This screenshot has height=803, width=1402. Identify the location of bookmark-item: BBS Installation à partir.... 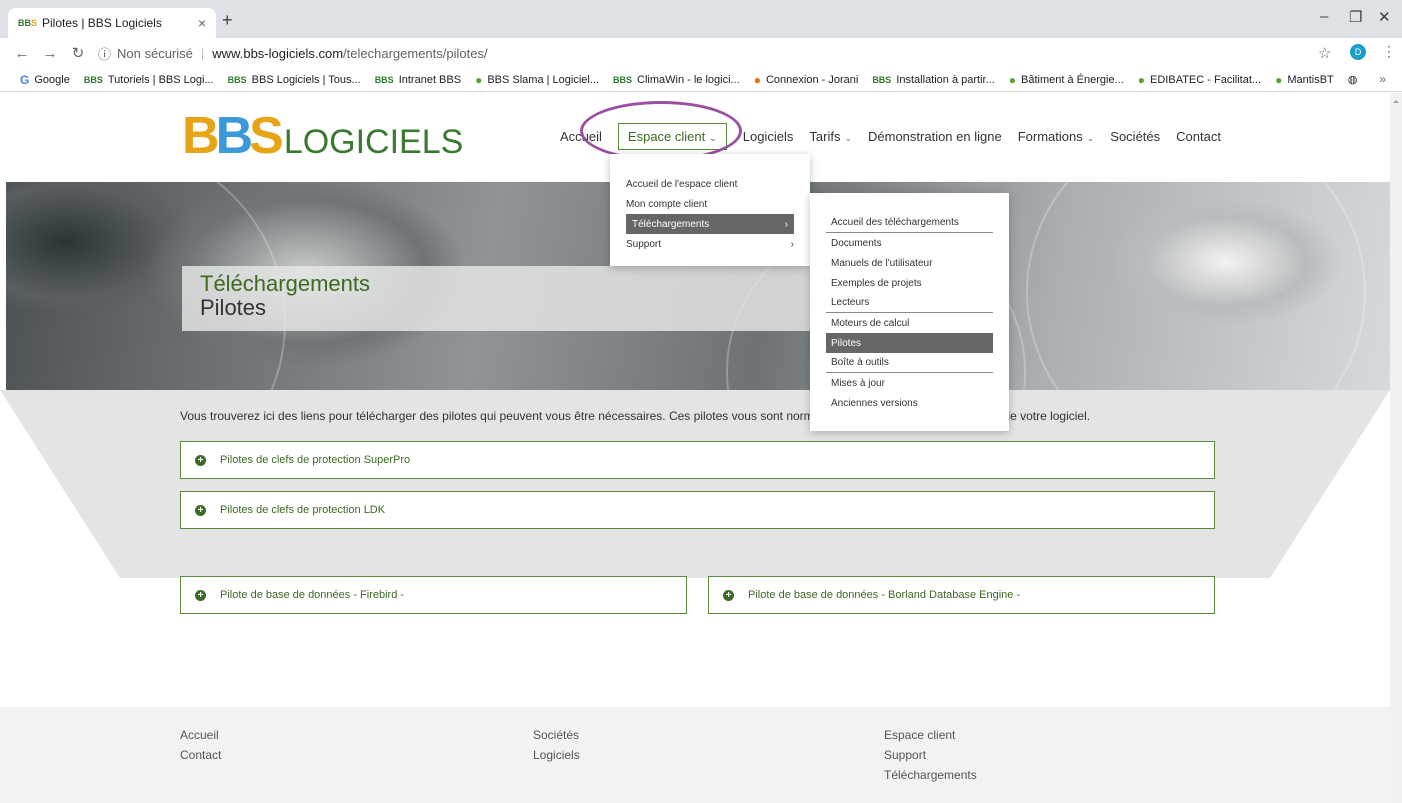
(933, 80).